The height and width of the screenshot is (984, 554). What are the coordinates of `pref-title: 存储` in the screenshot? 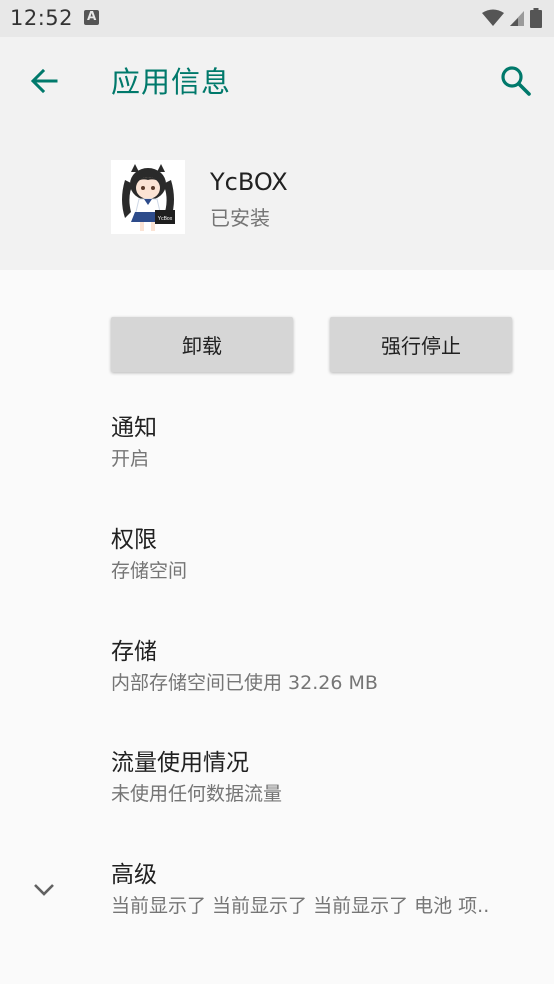 It's located at (134, 652).